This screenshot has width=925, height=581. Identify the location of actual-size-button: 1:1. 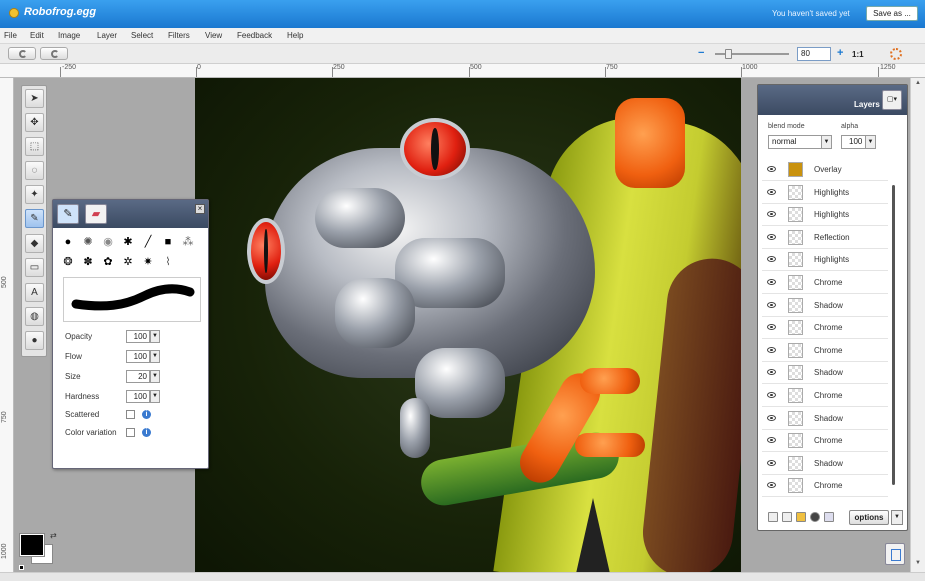
(858, 54).